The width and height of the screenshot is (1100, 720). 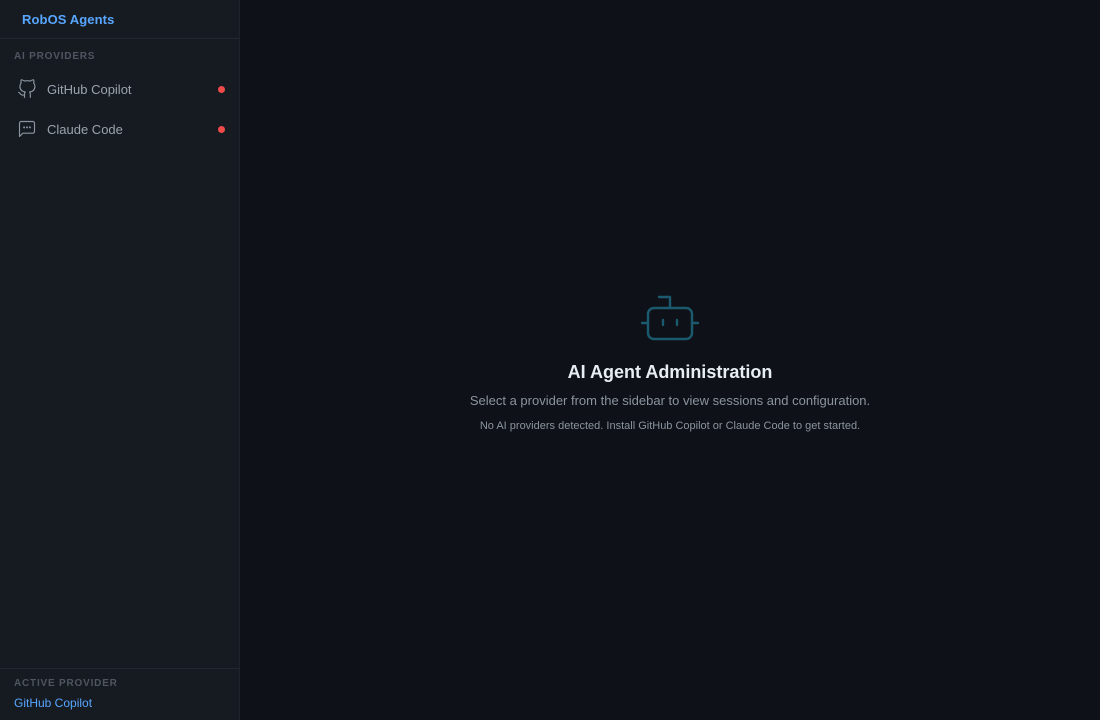 What do you see at coordinates (53, 703) in the screenshot?
I see `active-provider-value: GitHub Copilot` at bounding box center [53, 703].